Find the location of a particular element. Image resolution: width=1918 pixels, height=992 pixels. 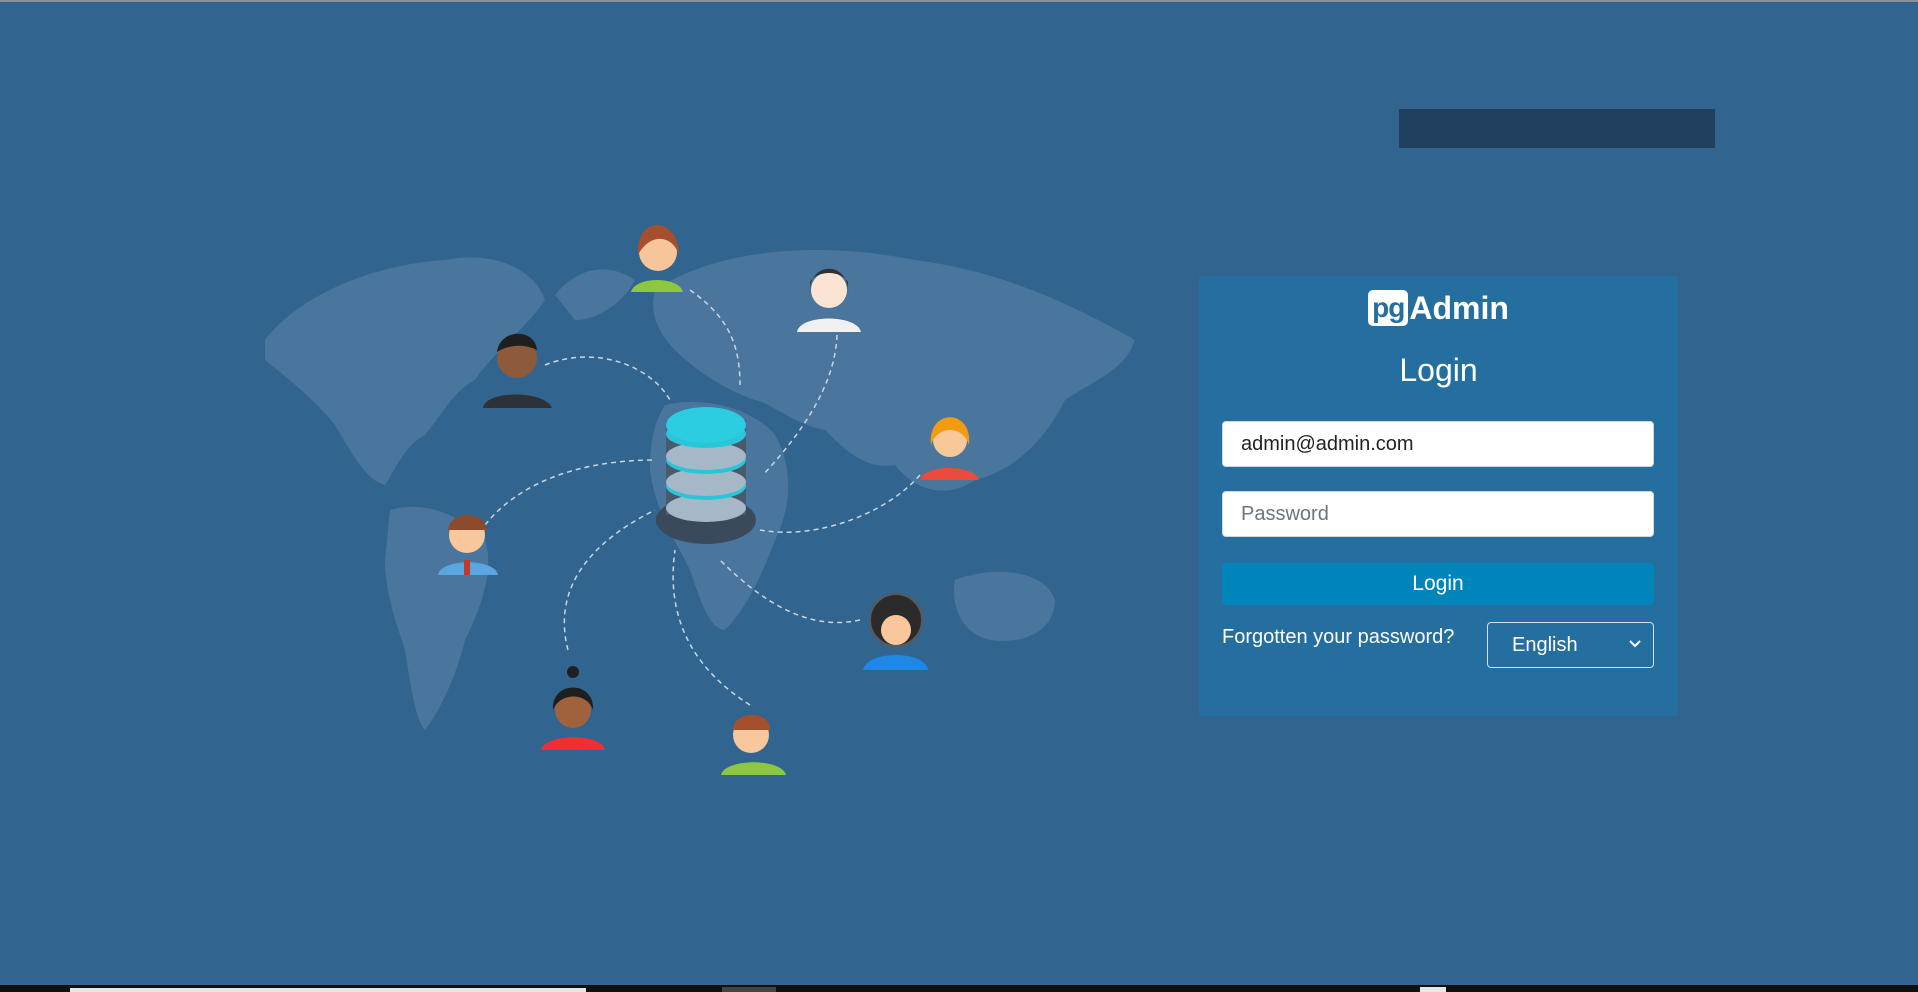

language-select-value: English is located at coordinates (1545, 645).